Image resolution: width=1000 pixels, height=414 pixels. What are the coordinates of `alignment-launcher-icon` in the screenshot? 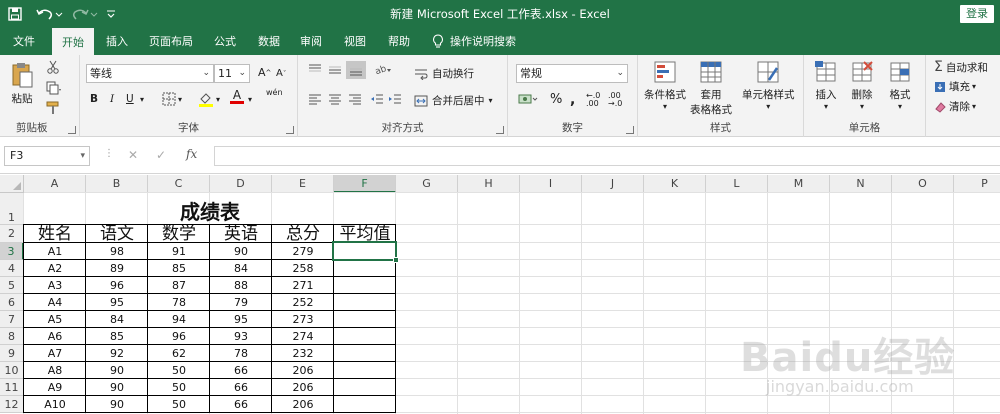 It's located at (500, 130).